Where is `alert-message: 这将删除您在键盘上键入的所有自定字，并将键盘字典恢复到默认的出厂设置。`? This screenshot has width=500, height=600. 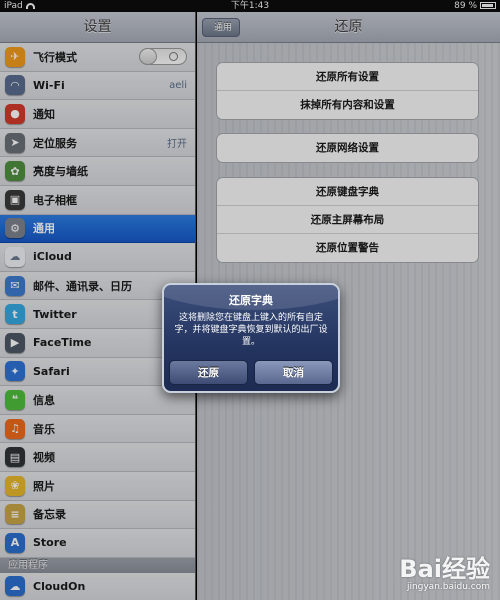
alert-message: 这将删除您在键盘上键入的所有自定字，并将键盘字典恢复到默认的出厂设置。 is located at coordinates (251, 330).